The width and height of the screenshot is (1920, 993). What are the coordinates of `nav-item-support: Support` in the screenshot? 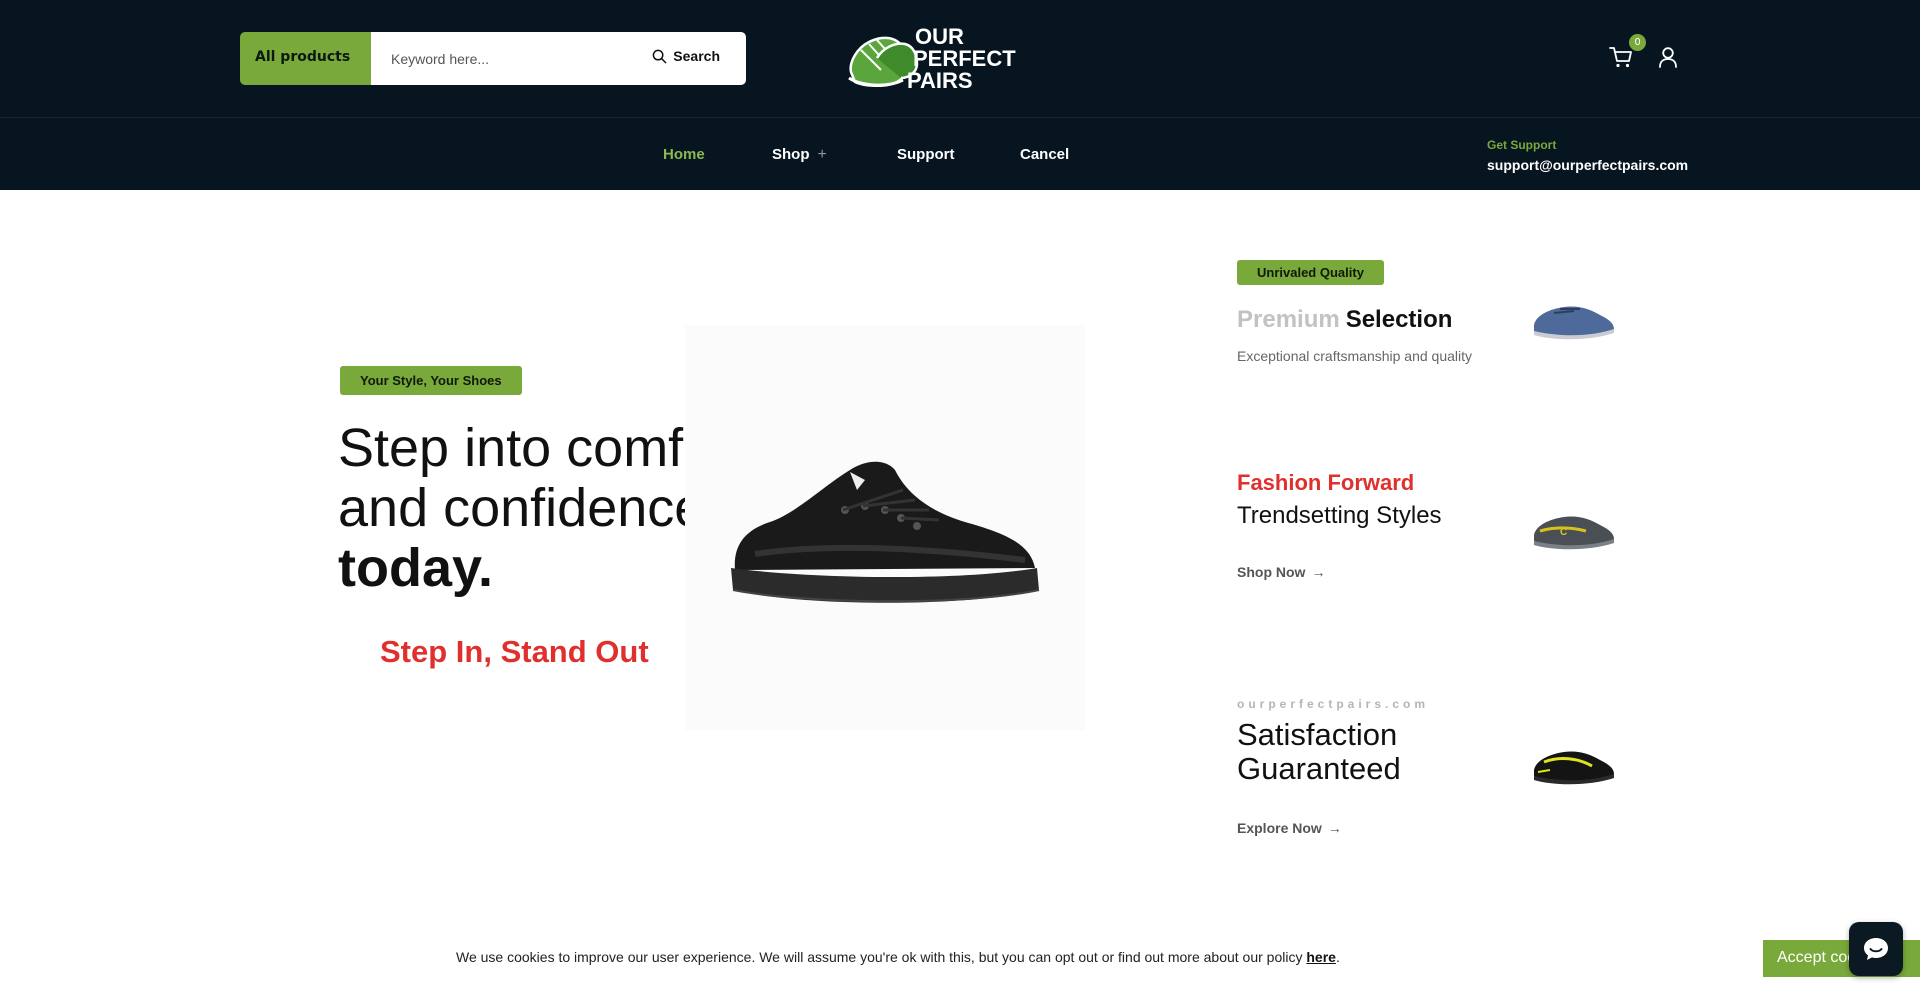 It's located at (926, 154).